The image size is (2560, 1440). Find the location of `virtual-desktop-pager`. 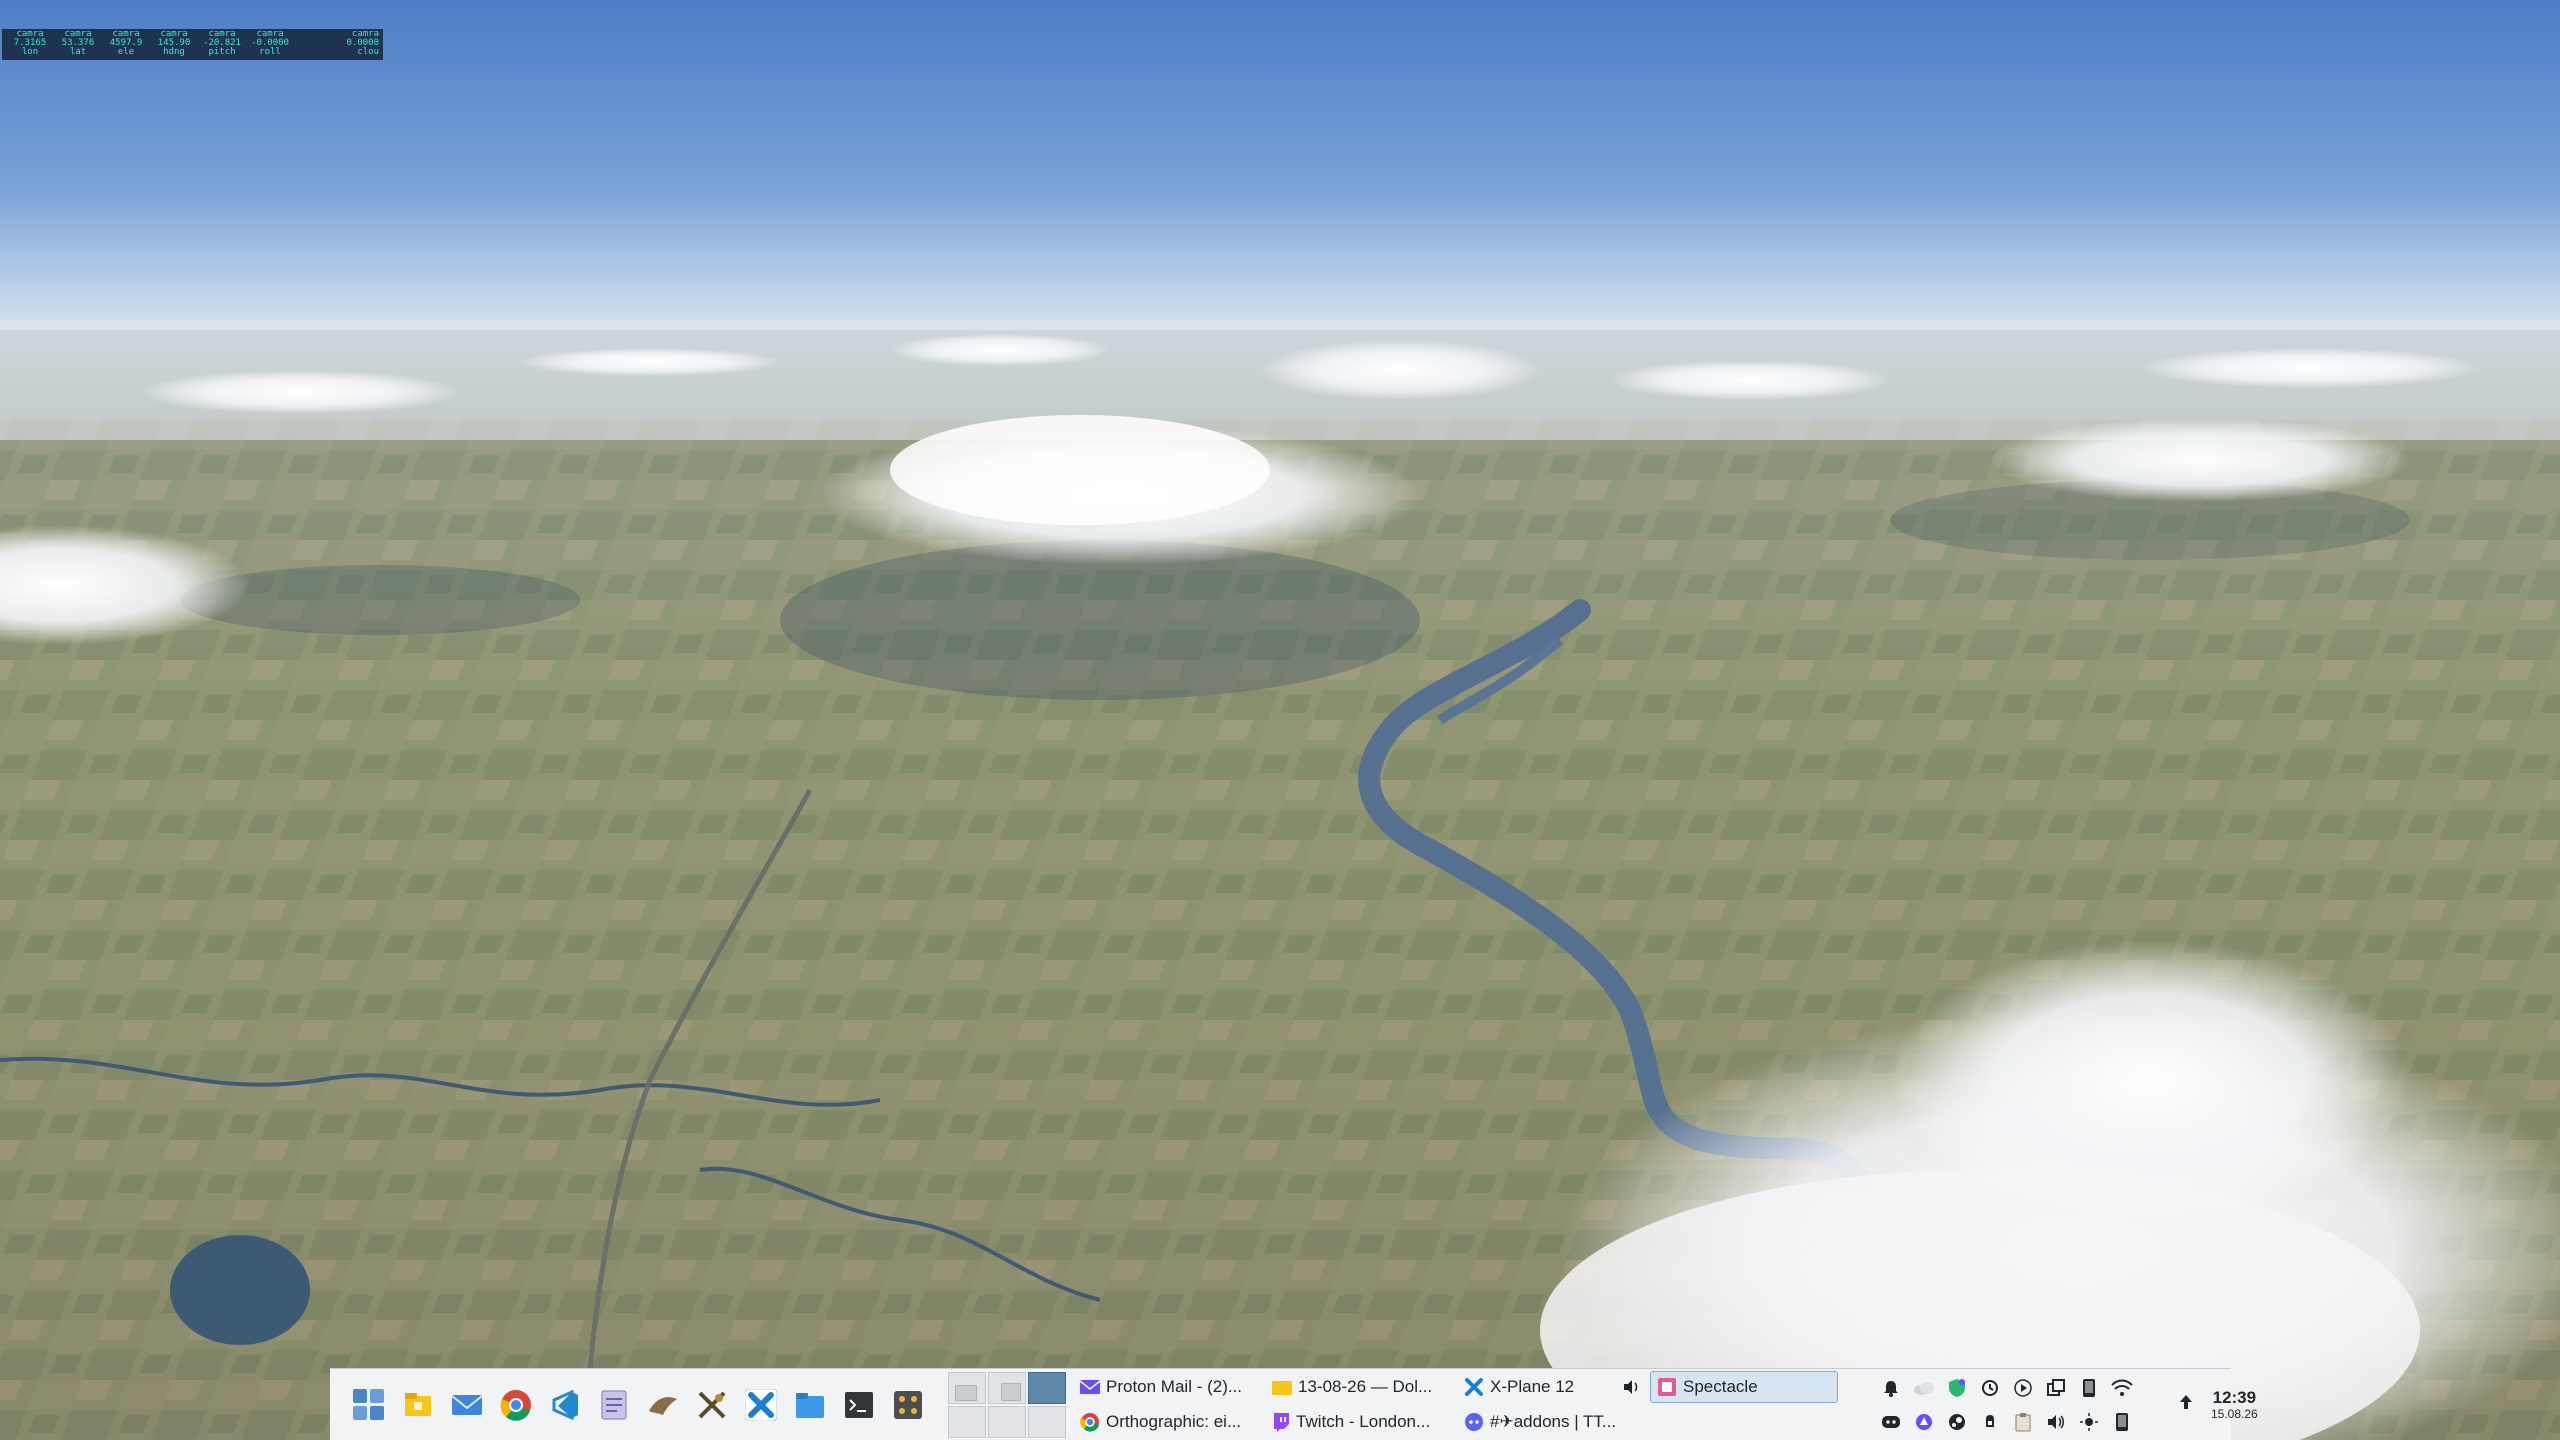

virtual-desktop-pager is located at coordinates (1007, 1404).